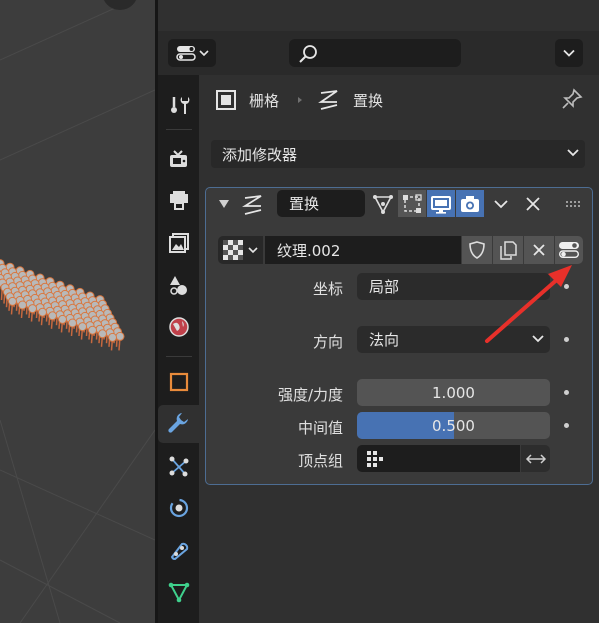 Image resolution: width=599 pixels, height=623 pixels. I want to click on physics-icon, so click(178, 508).